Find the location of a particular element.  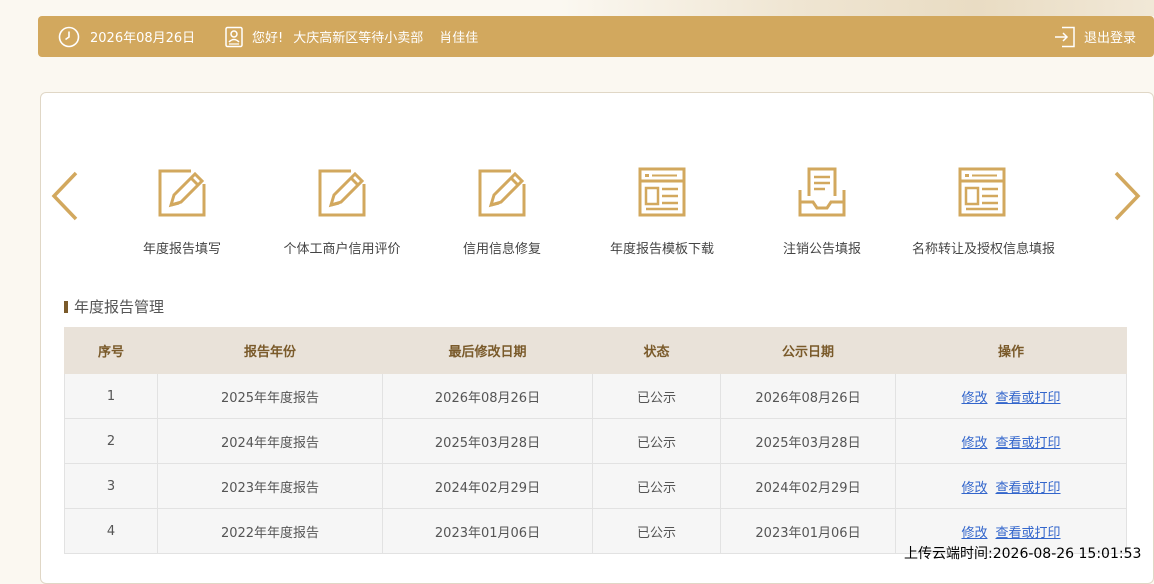

chevron-right-icon is located at coordinates (1127, 196).